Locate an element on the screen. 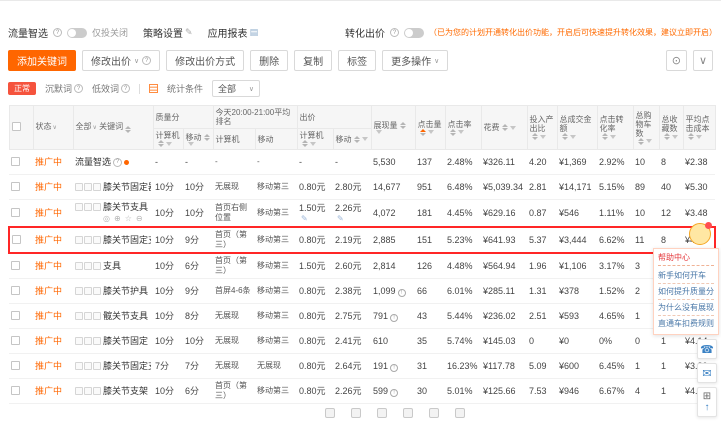  stat-condition-select: 全部 ∨ is located at coordinates (236, 88).